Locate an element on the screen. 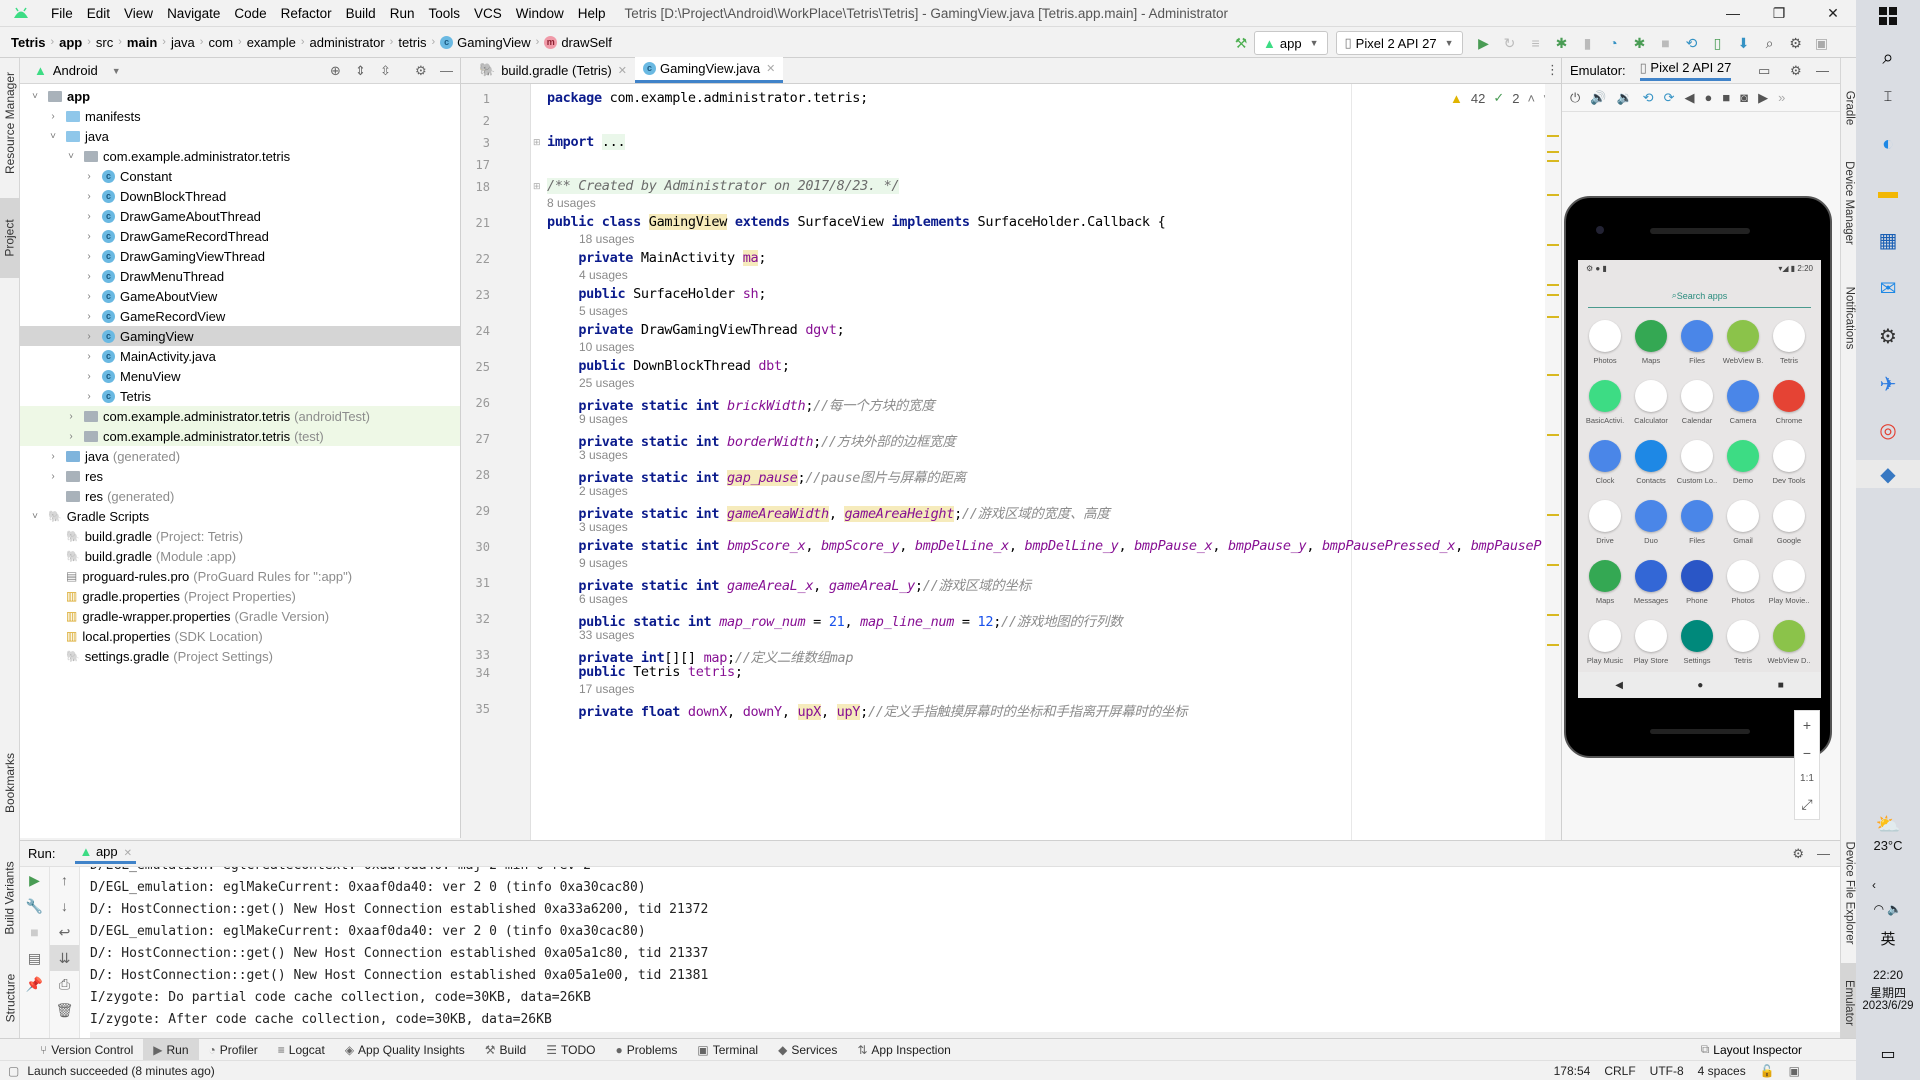 This screenshot has width=1920, height=1080. tree-item: › c DownBlockThread is located at coordinates (240, 196).